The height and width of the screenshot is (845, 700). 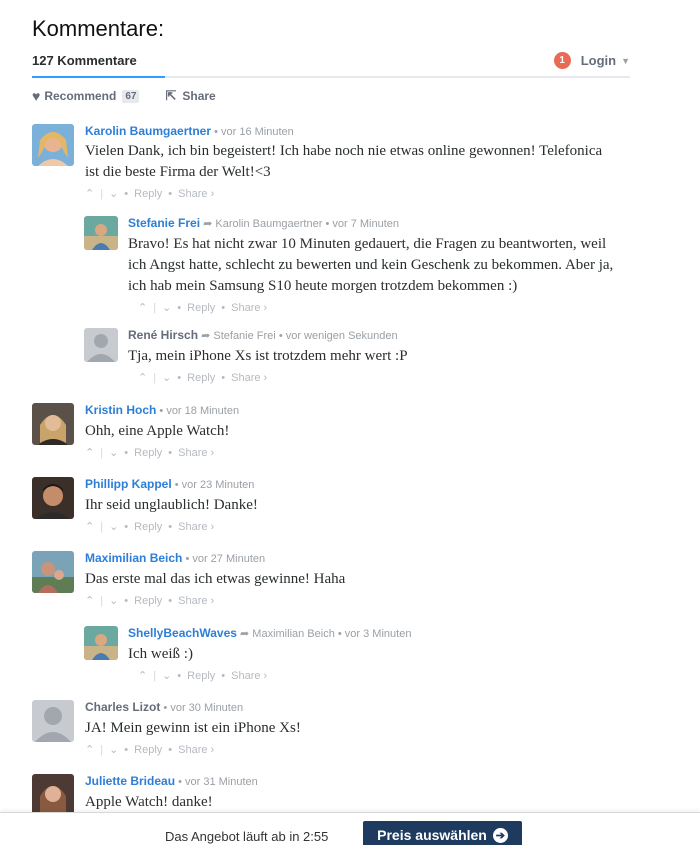 What do you see at coordinates (269, 654) in the screenshot?
I see `comment-text: Ich weiß :)` at bounding box center [269, 654].